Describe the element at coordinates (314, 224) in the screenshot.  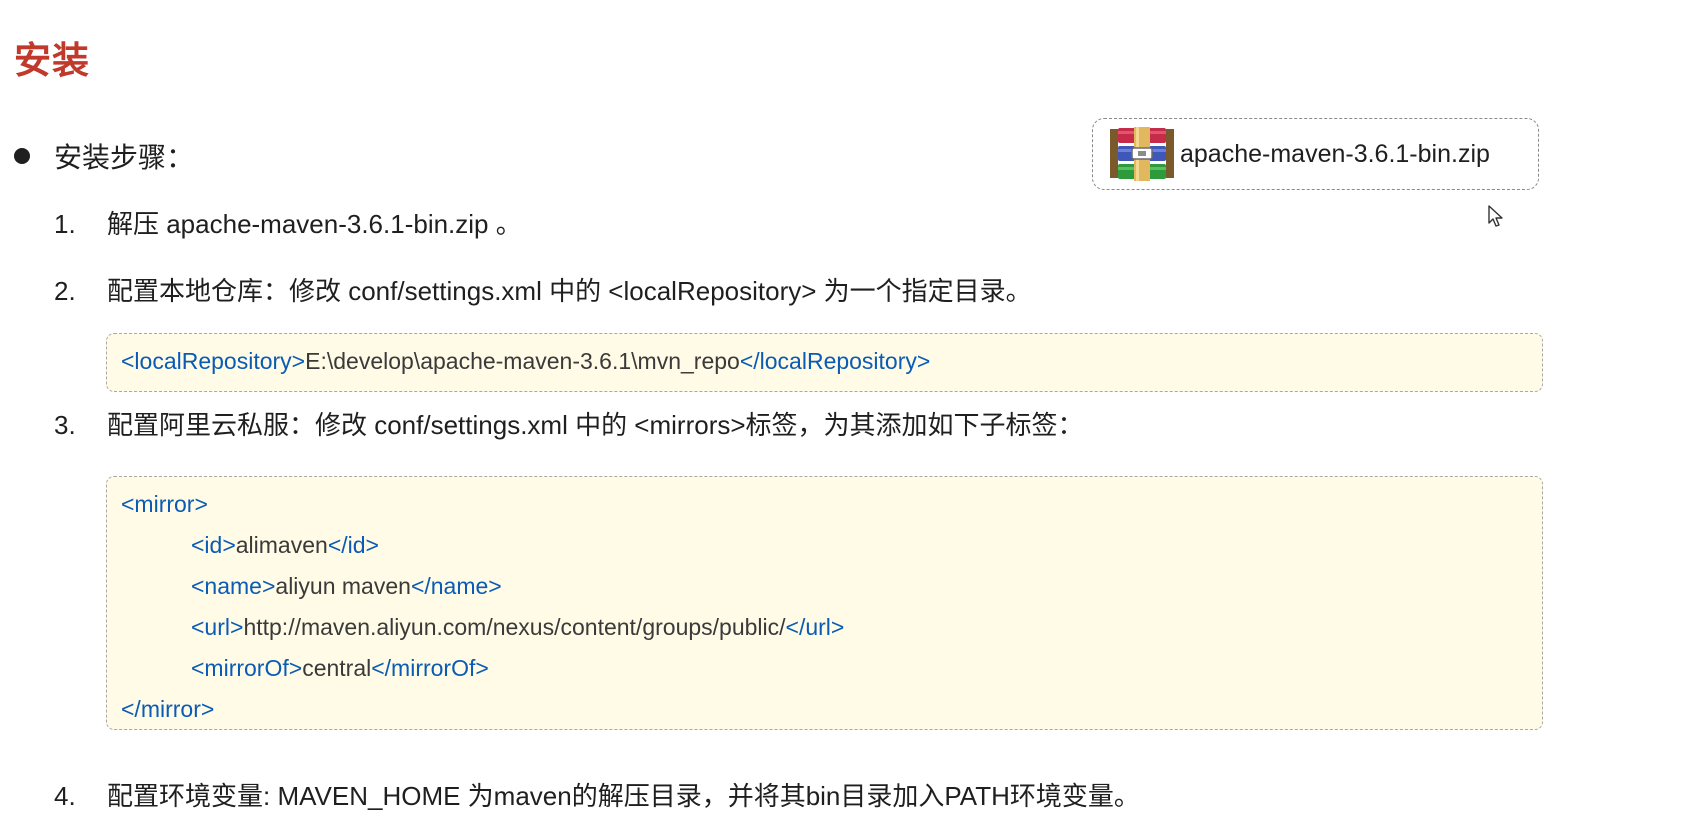
I see `step-text: 解压 apache-maven-3.6.1-bin.zip 。` at that location.